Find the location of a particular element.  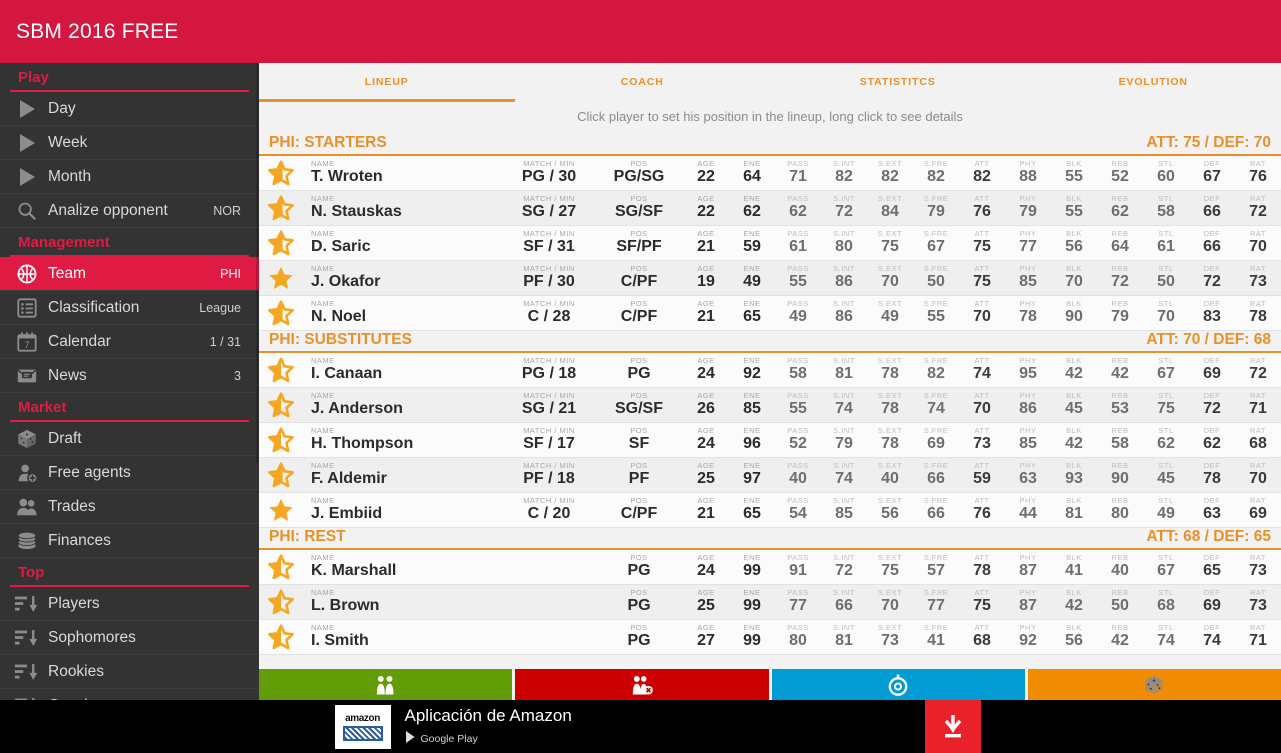

player-name-cell: NAME J. Embiid is located at coordinates (403, 510).